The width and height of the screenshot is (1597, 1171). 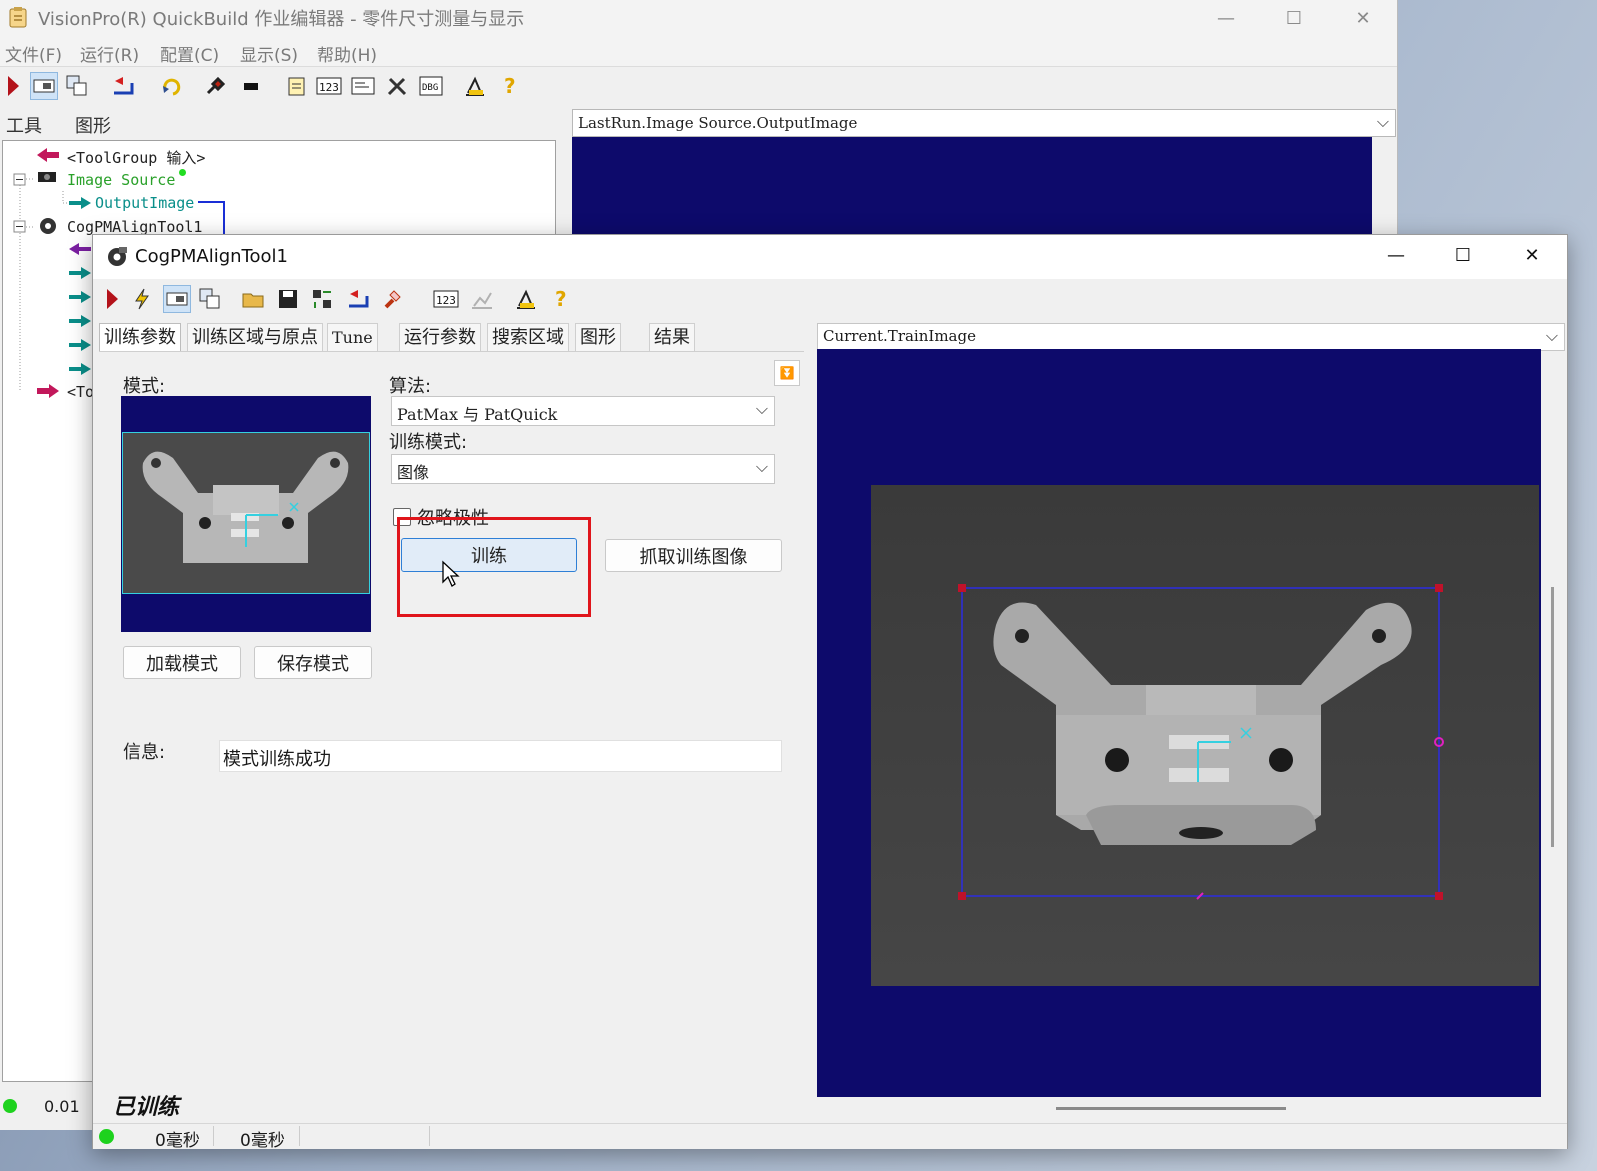 I want to click on main-statusbar: 0.01, so click(x=47, y=1107).